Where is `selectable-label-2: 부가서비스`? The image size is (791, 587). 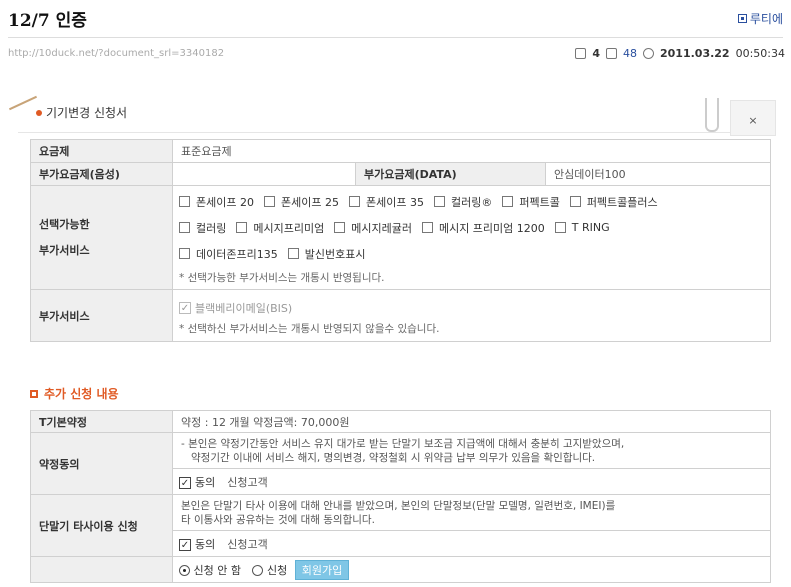 selectable-label-2: 부가서비스 is located at coordinates (64, 250).